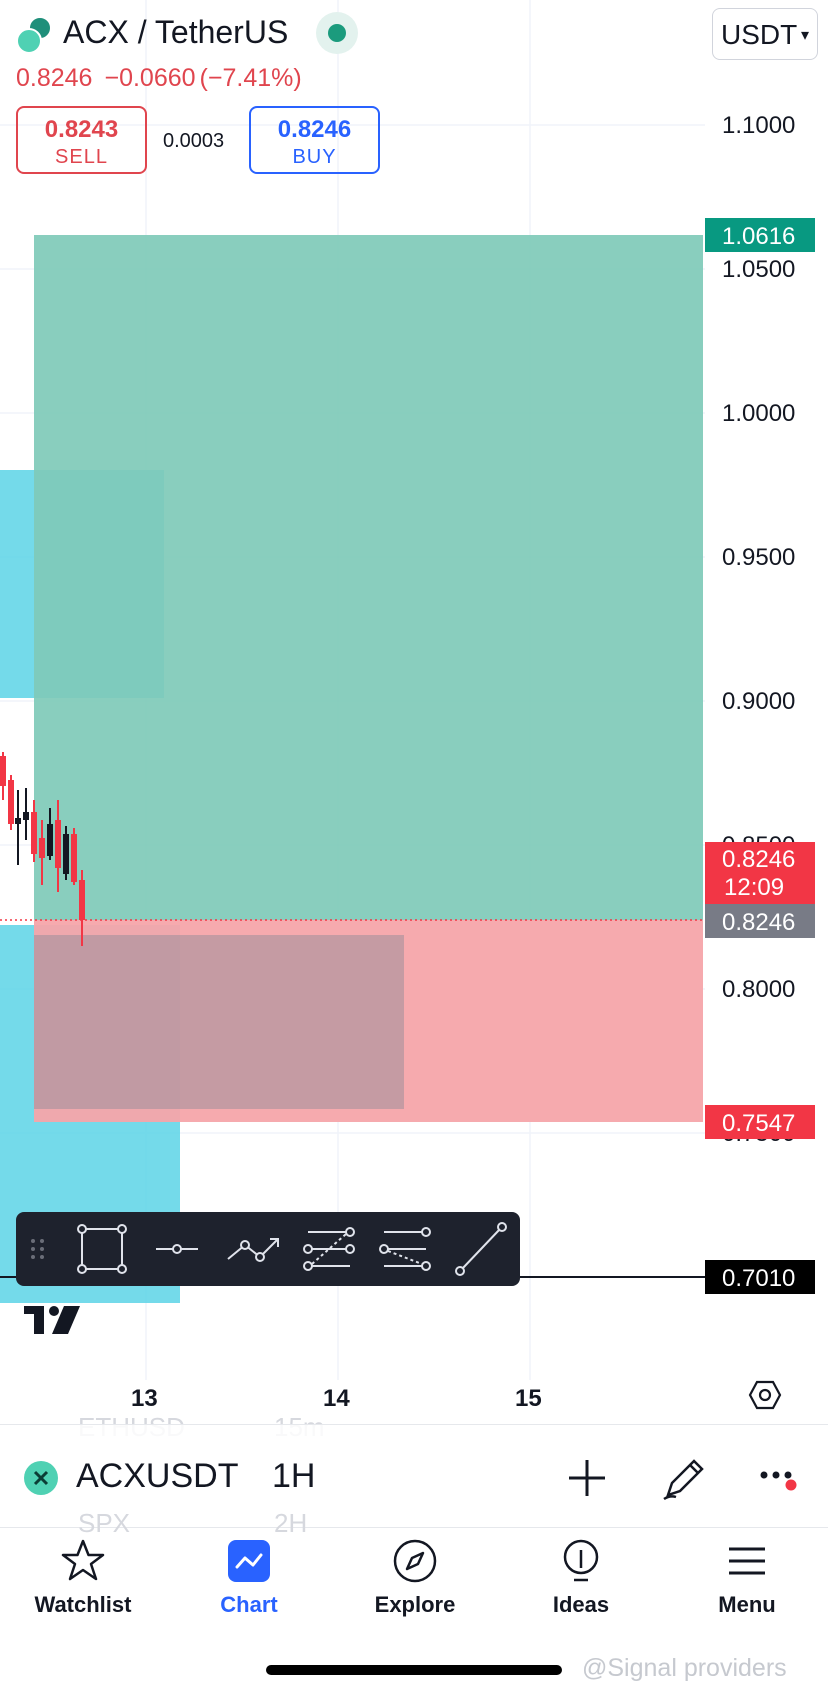 This screenshot has height=1696, width=828. What do you see at coordinates (804, 35) in the screenshot?
I see `chevron-down-icon: ▾` at bounding box center [804, 35].